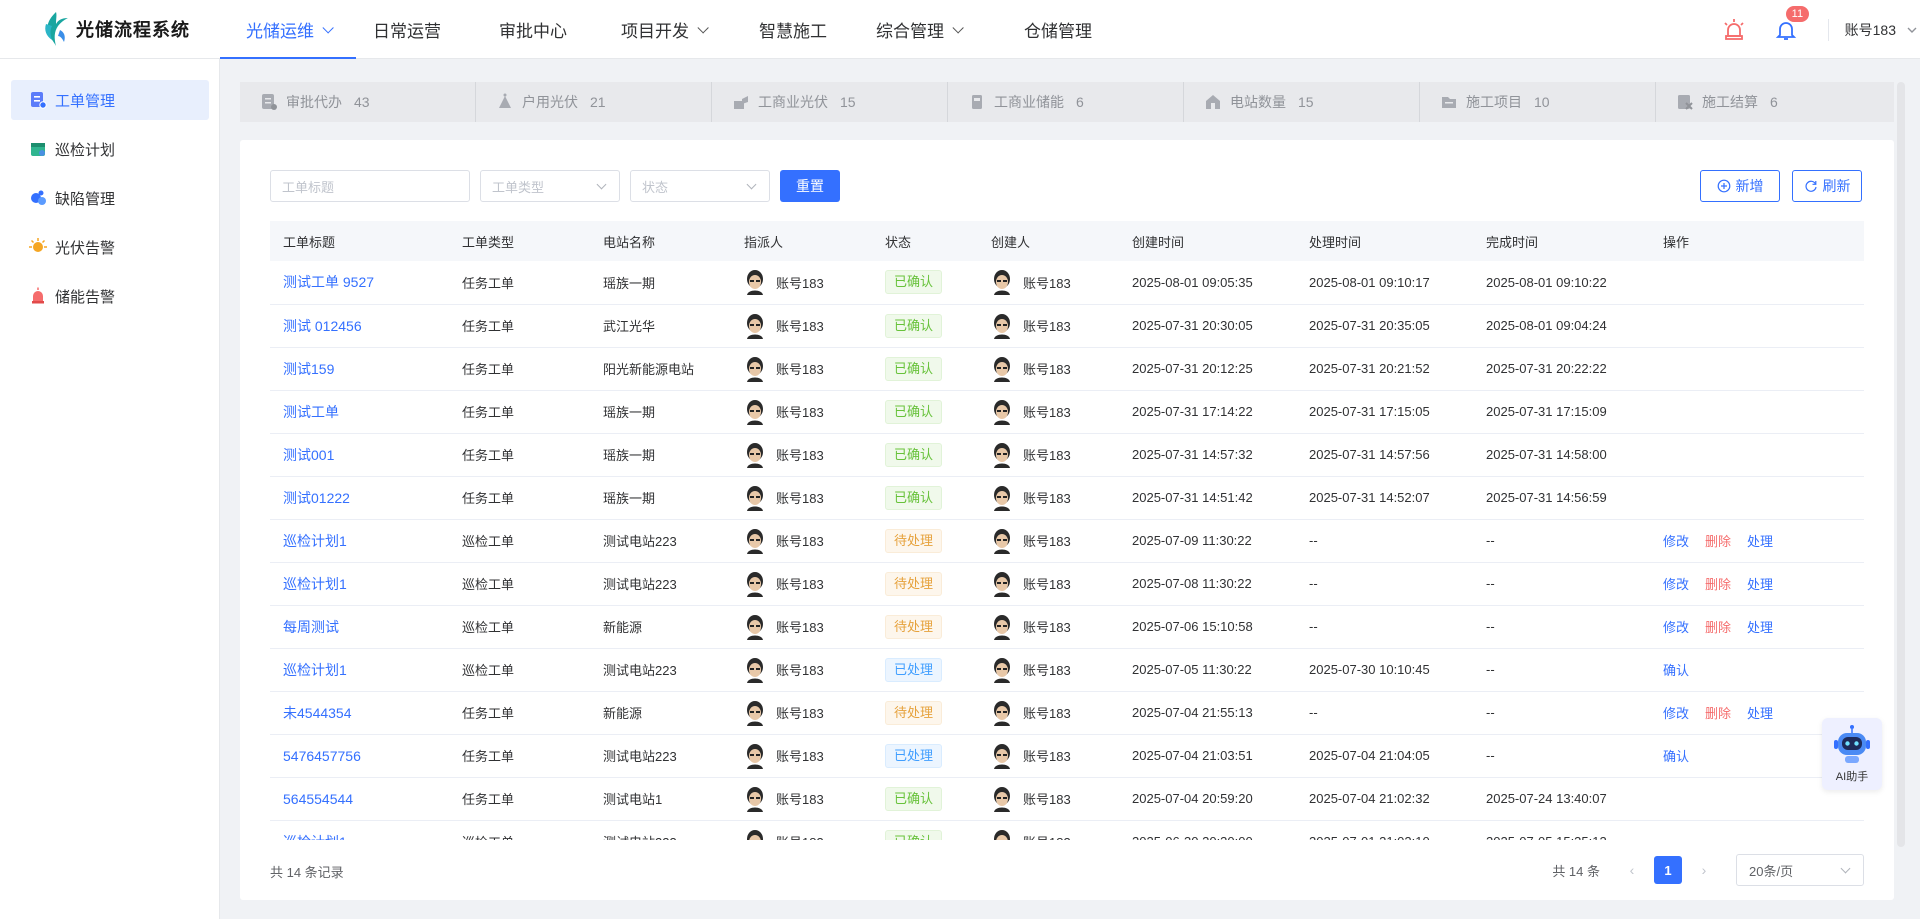 The width and height of the screenshot is (1920, 919). What do you see at coordinates (1449, 102) in the screenshot?
I see `construction-icon` at bounding box center [1449, 102].